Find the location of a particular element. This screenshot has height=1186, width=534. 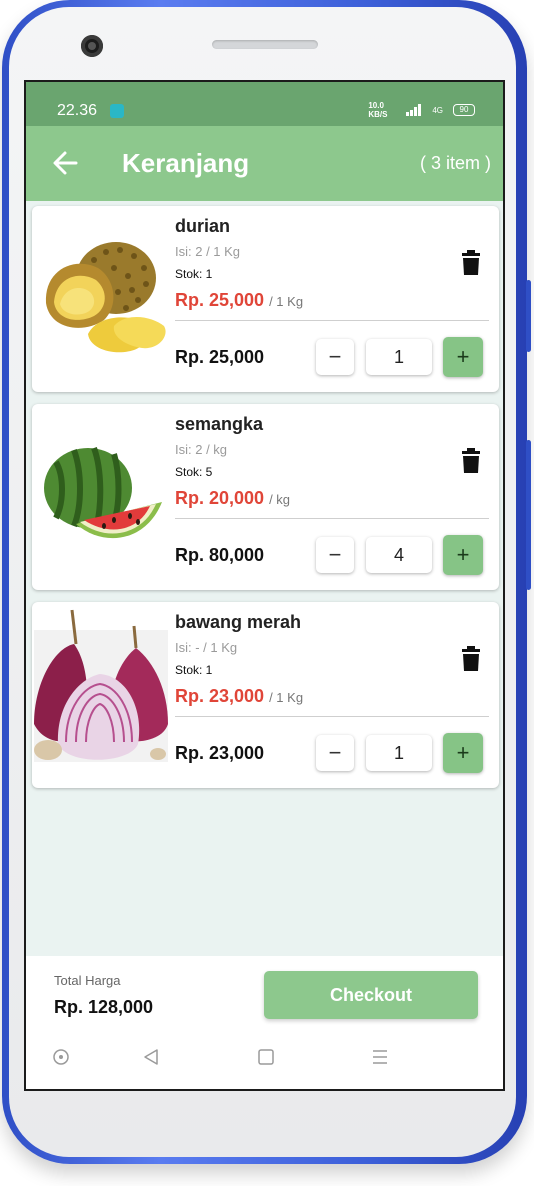

power-button is located at coordinates (528, 515).